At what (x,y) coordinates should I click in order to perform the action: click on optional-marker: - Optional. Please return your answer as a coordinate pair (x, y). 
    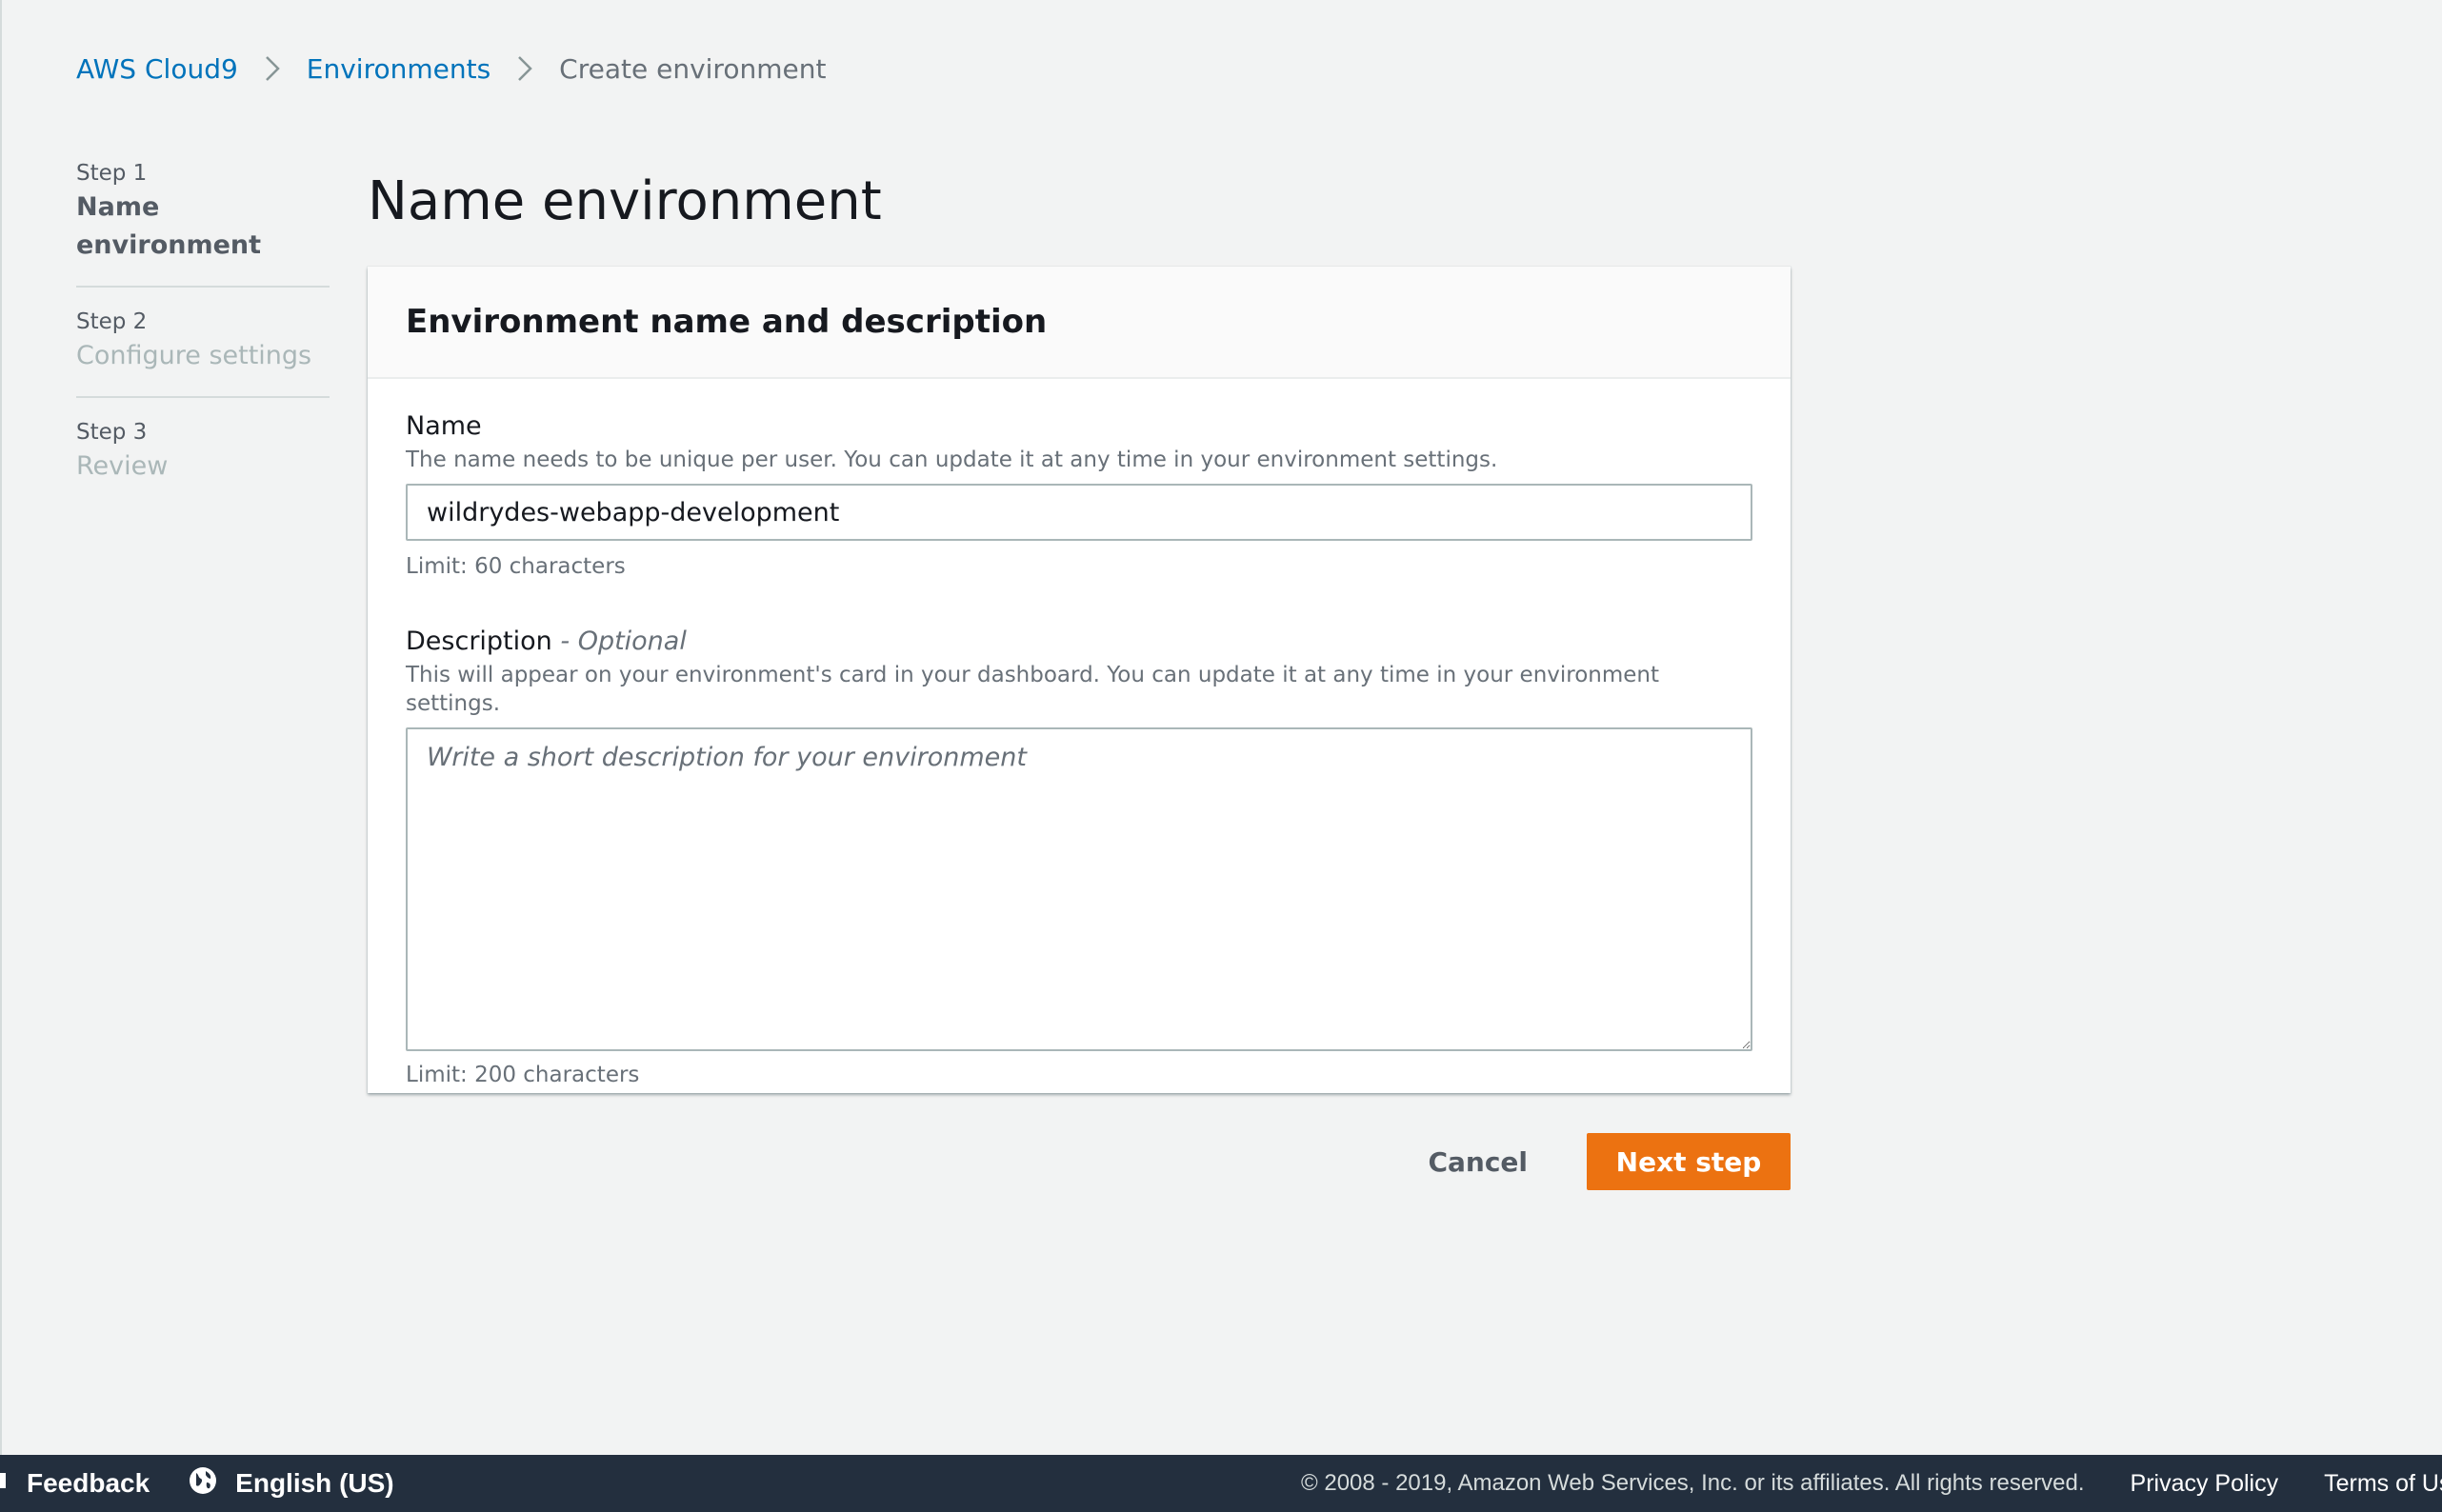
    Looking at the image, I should click on (619, 641).